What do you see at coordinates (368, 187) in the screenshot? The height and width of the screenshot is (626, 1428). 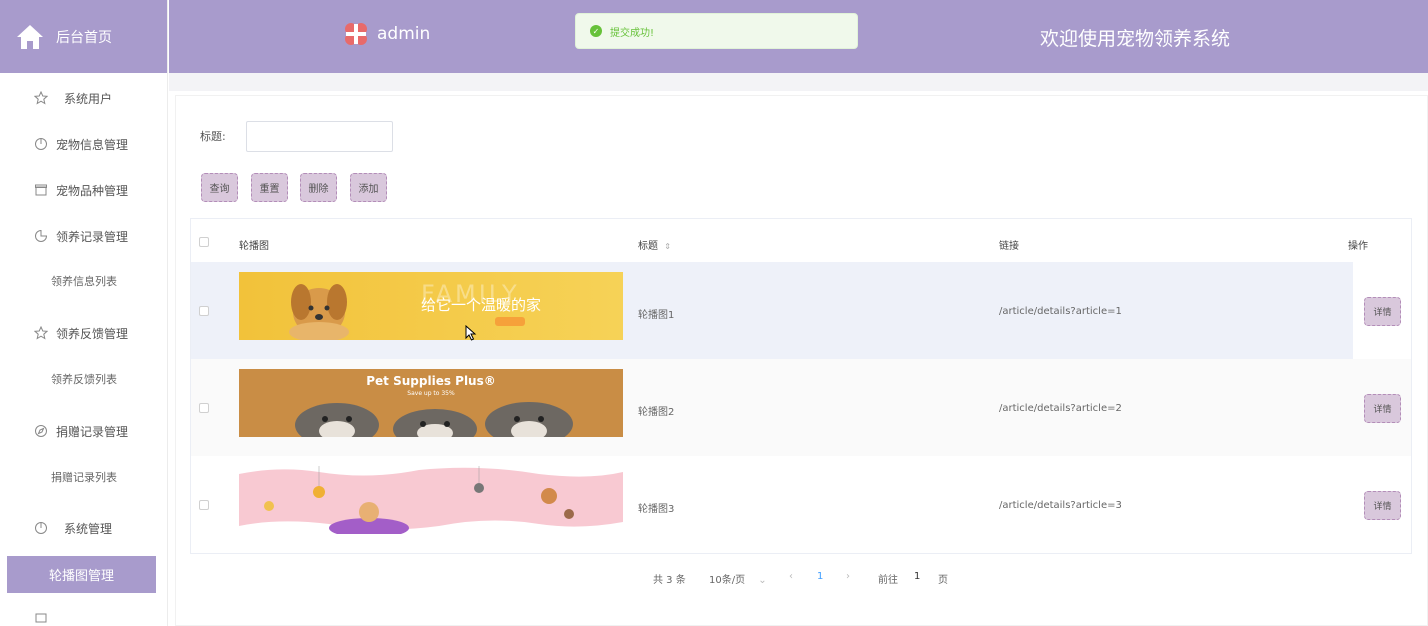 I see `add-button: 添加` at bounding box center [368, 187].